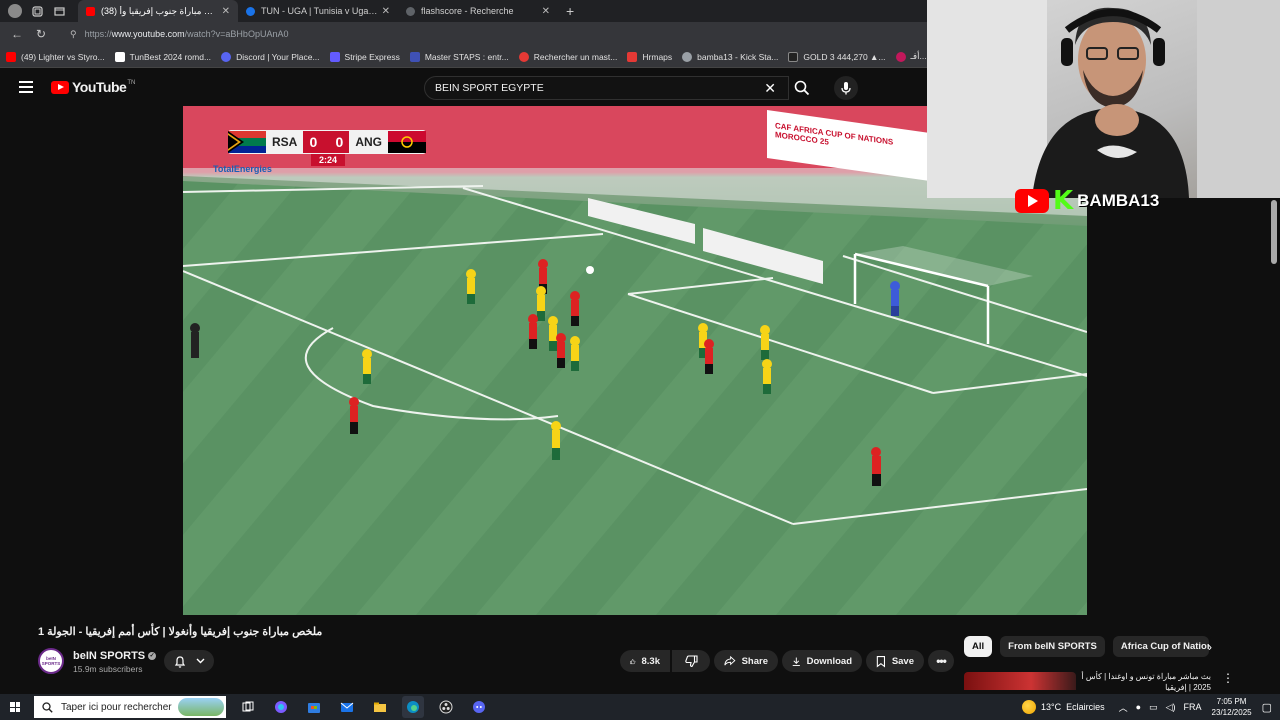 This screenshot has width=1280, height=720. Describe the element at coordinates (347, 707) in the screenshot. I see `mail-icon` at that location.